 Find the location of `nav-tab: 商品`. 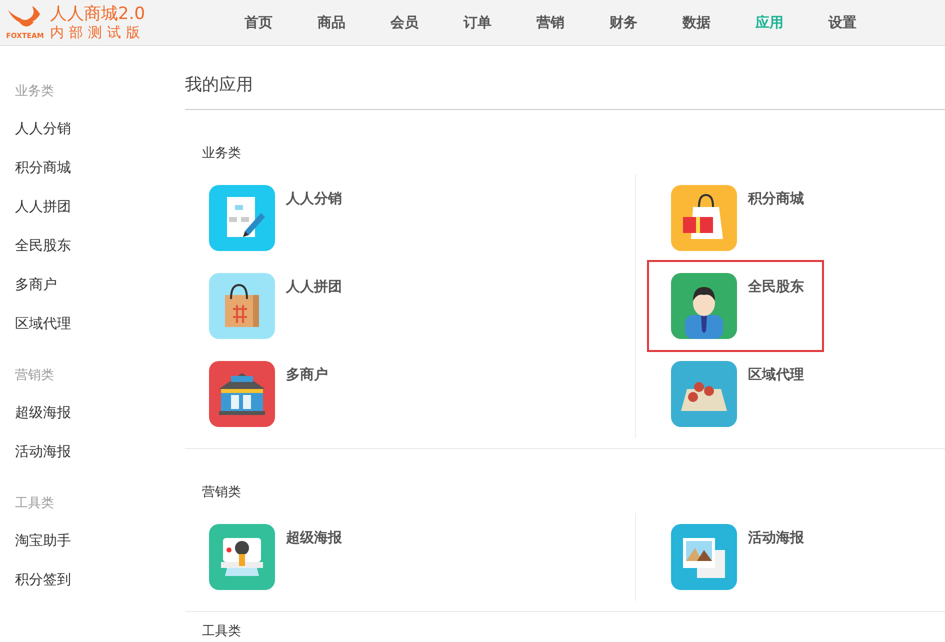

nav-tab: 商品 is located at coordinates (331, 23).